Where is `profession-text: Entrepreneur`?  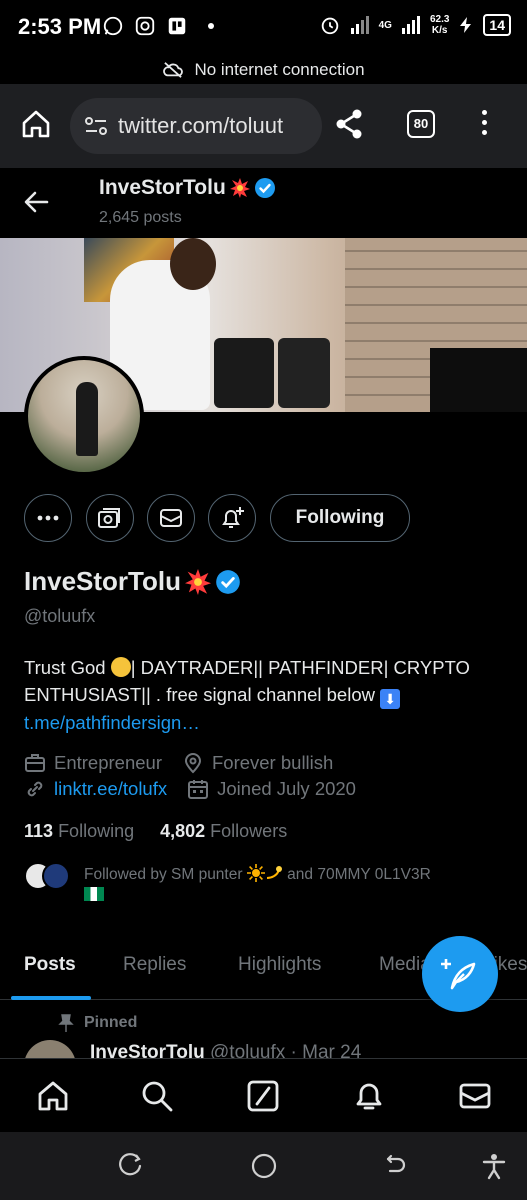
profession-text: Entrepreneur is located at coordinates (108, 762).